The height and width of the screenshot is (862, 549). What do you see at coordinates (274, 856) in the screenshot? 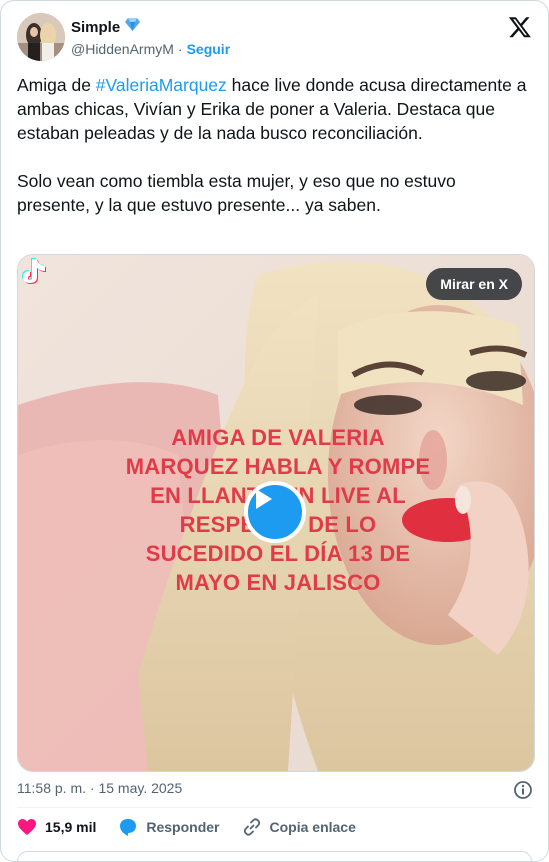
I see `read-replies-bar` at bounding box center [274, 856].